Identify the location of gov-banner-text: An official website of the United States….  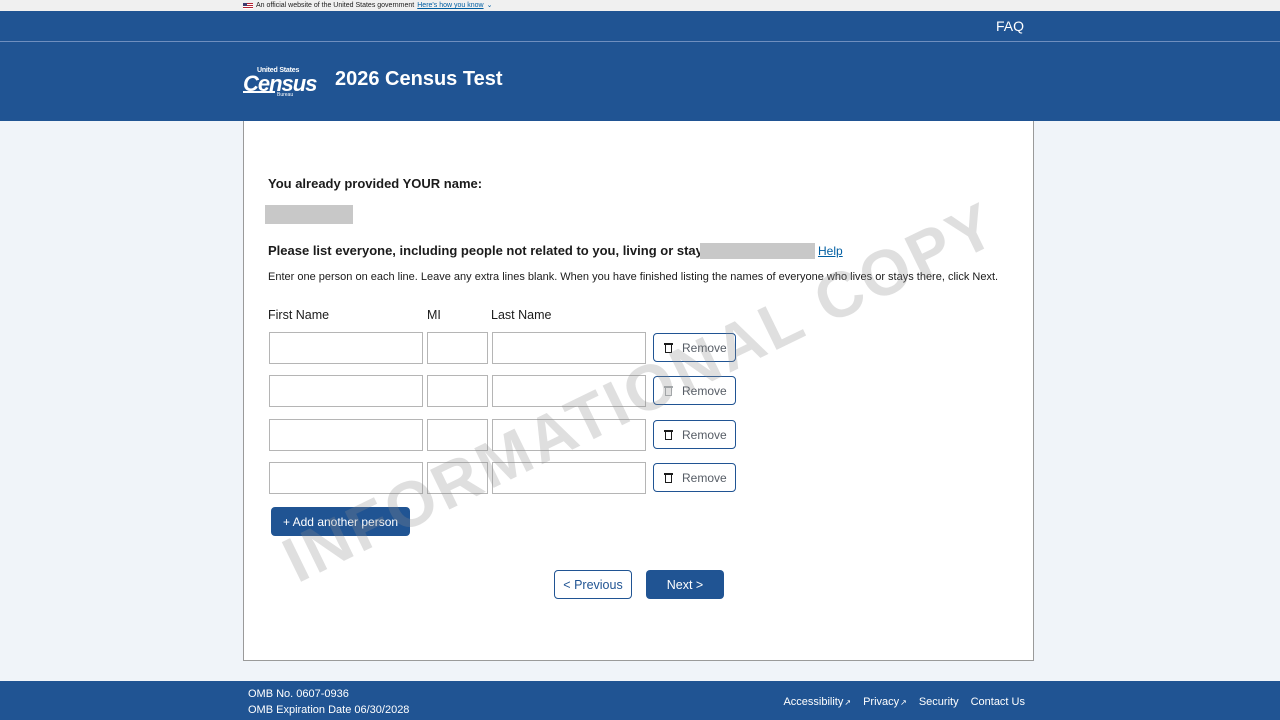
(335, 5).